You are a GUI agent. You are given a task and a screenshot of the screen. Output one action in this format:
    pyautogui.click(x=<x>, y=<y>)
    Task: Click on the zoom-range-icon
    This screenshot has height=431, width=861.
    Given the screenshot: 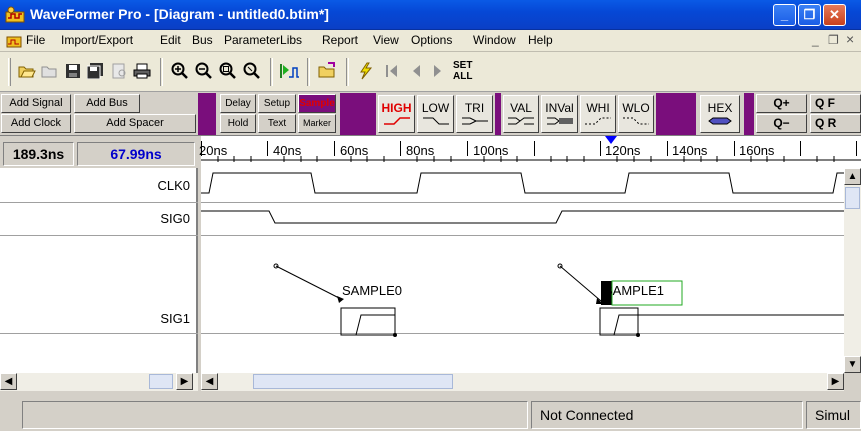 What is the action you would take?
    pyautogui.click(x=252, y=71)
    